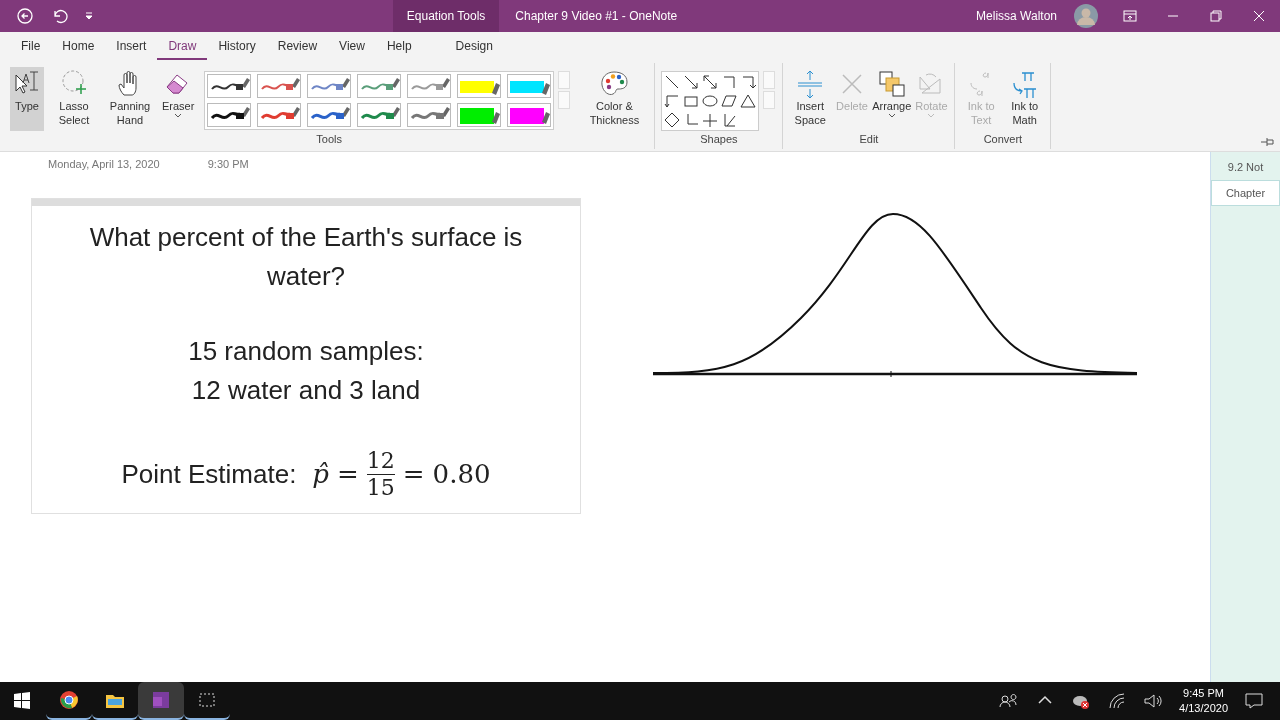  What do you see at coordinates (27, 99) in the screenshot?
I see `tool-button: Type` at bounding box center [27, 99].